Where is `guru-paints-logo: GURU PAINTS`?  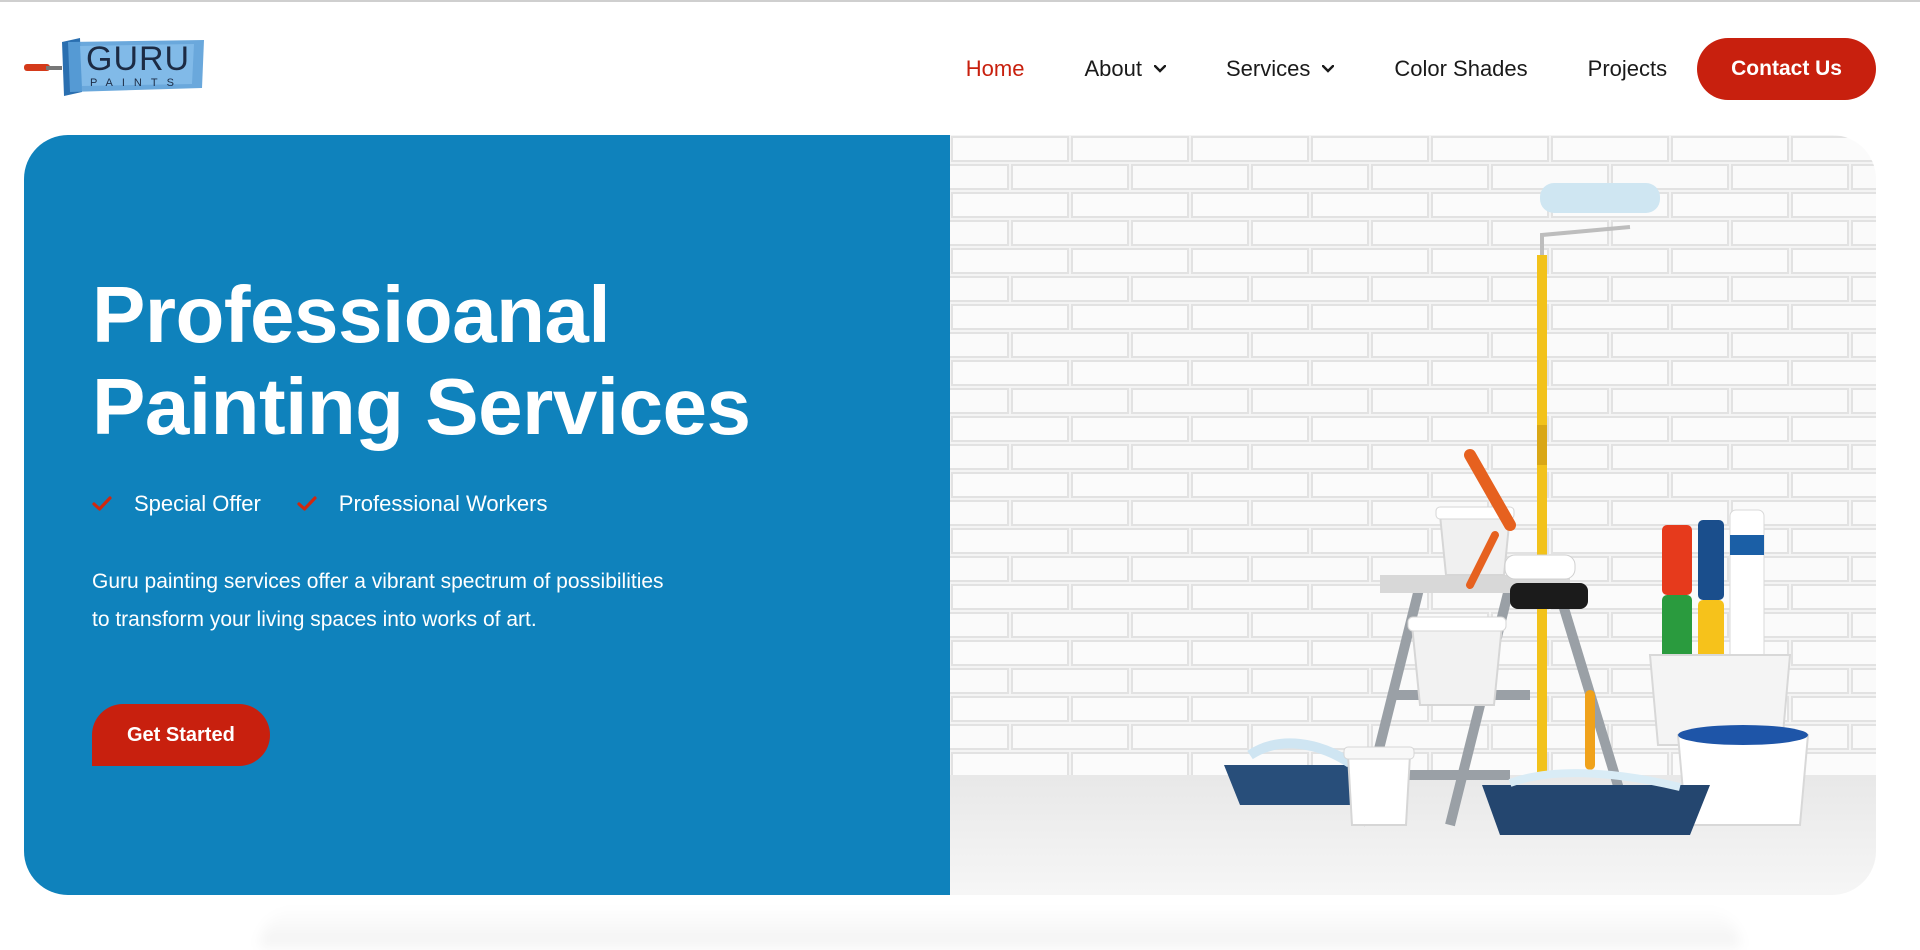 guru-paints-logo: GURU PAINTS is located at coordinates (114, 69).